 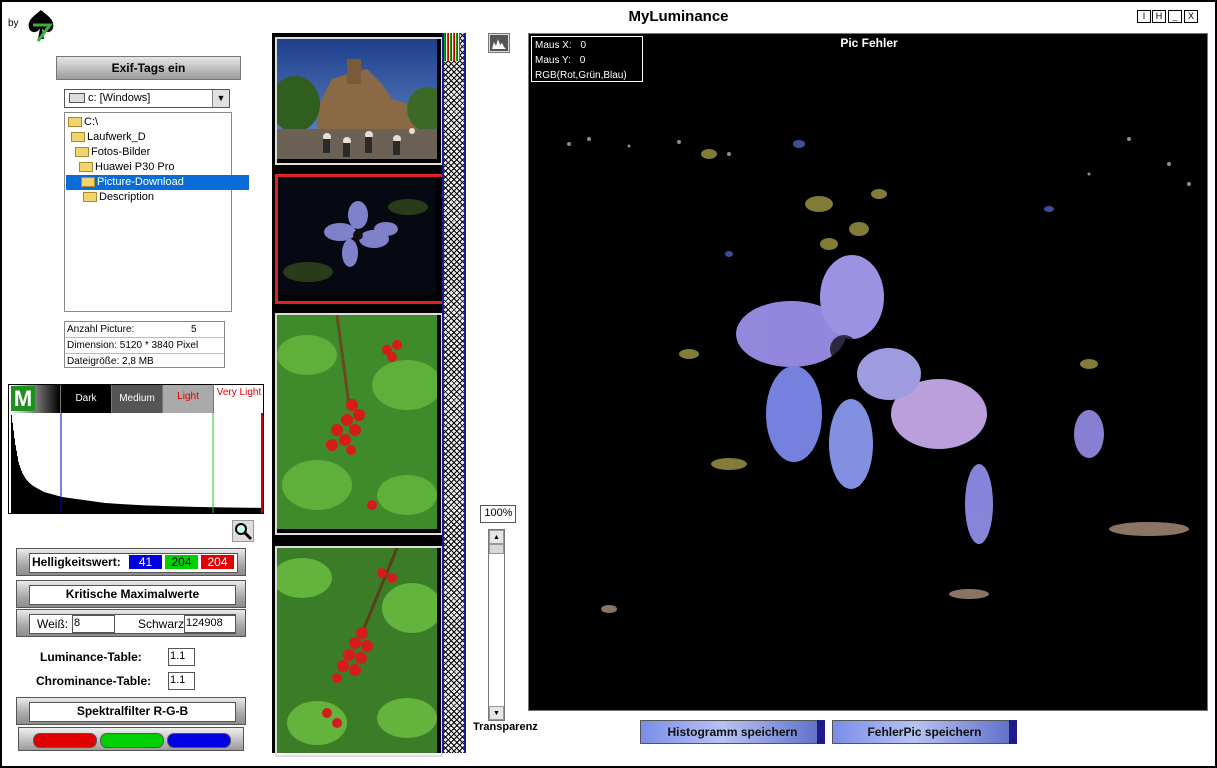 I want to click on close-button: X, so click(x=1191, y=16).